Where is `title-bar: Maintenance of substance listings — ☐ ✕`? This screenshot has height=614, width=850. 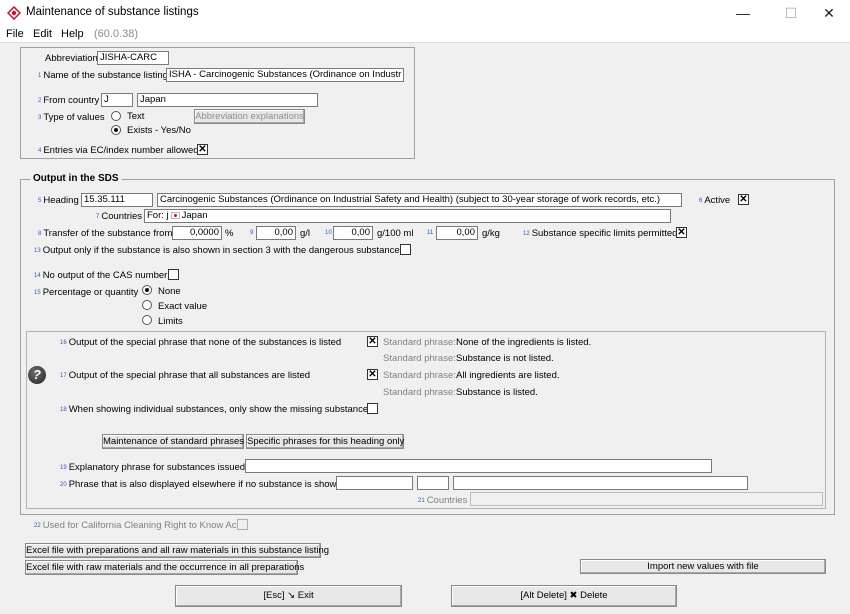 title-bar: Maintenance of substance listings — ☐ ✕ is located at coordinates (425, 13).